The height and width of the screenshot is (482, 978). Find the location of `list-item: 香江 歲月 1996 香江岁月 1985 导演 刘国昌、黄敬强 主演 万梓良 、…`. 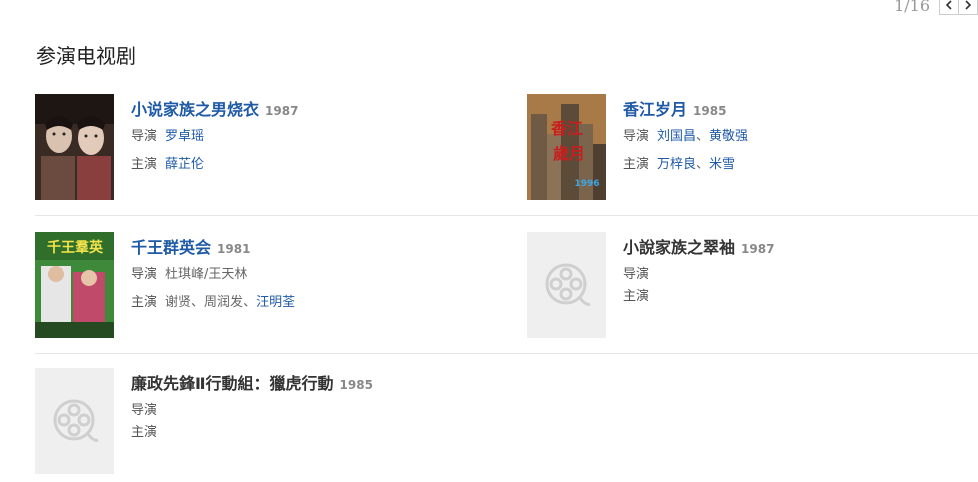

list-item: 香江 歲月 1996 香江岁月 1985 导演 刘国昌、黄敬强 主演 万梓良 、… is located at coordinates (752, 154).